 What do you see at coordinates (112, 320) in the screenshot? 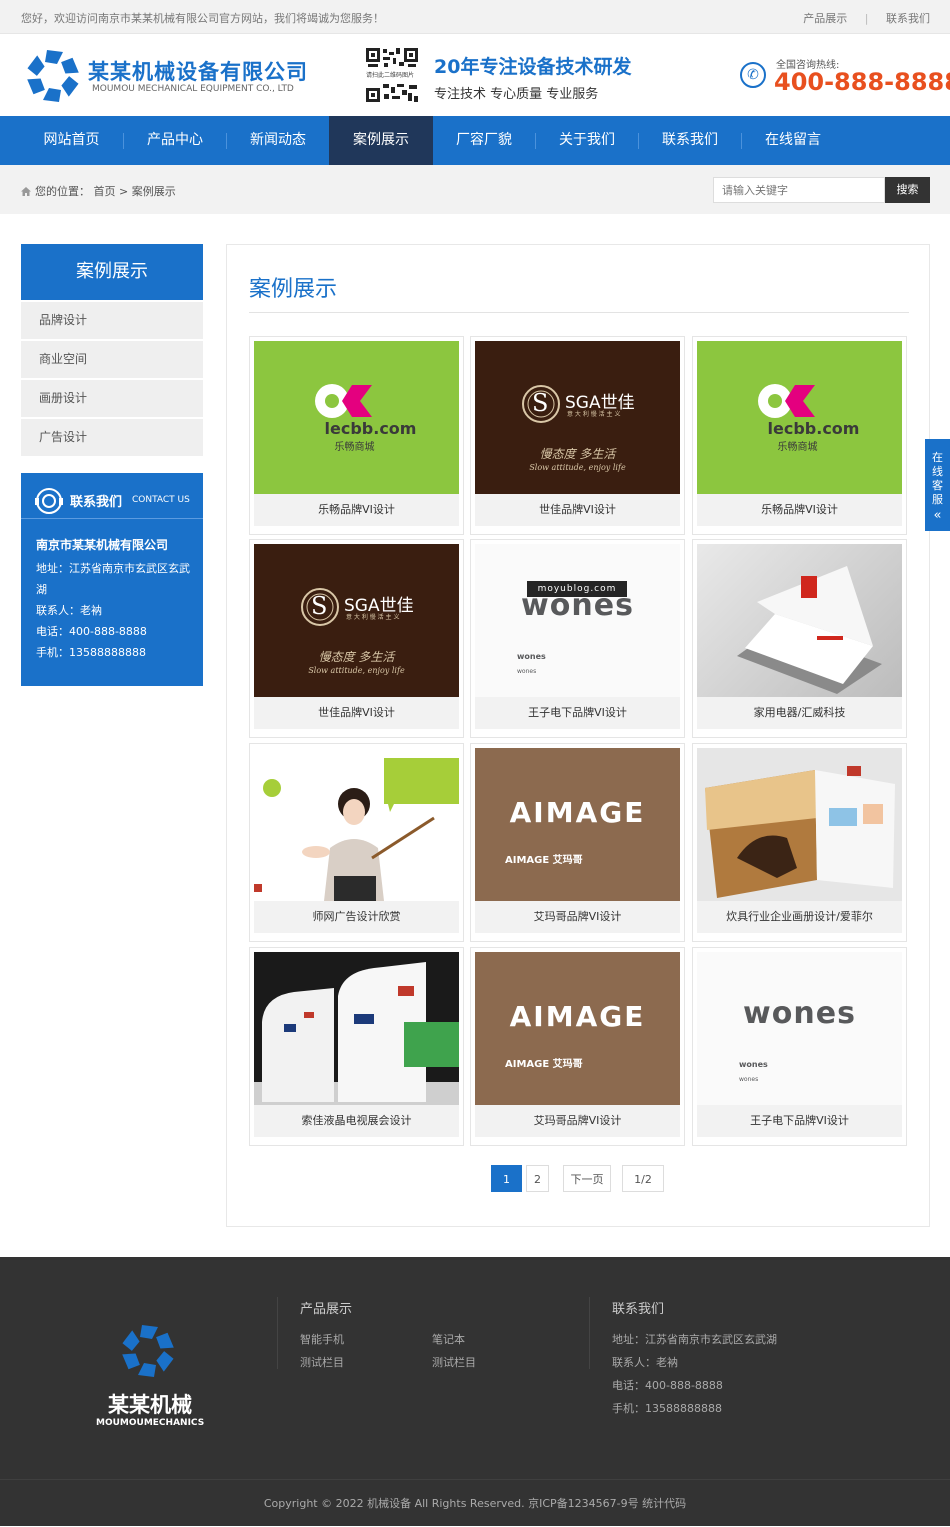
I see `sidebar-item-brand: 品牌设计` at bounding box center [112, 320].